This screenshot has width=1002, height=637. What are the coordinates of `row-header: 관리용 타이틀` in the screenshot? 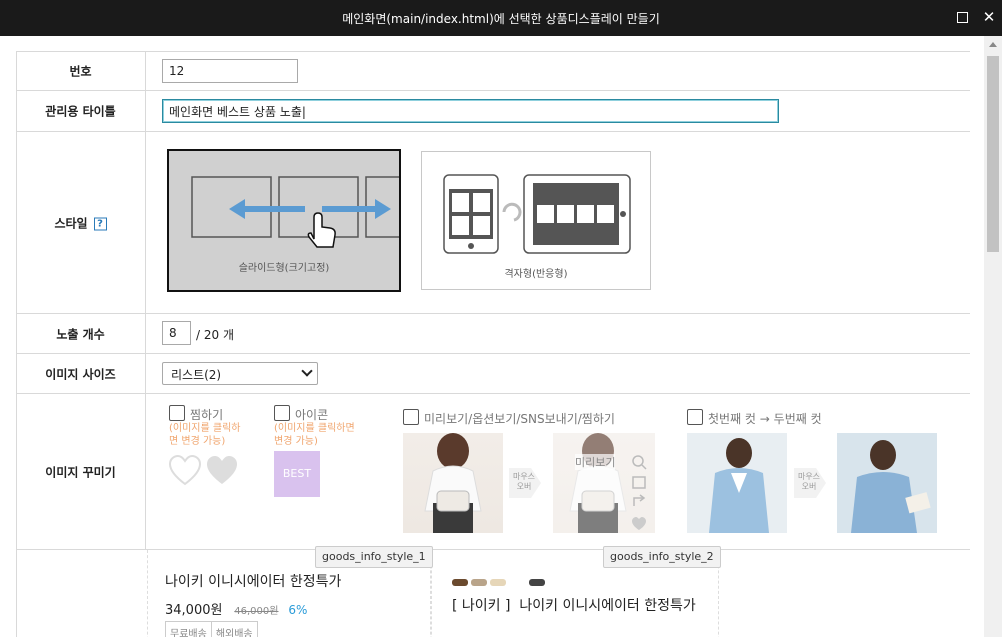 It's located at (81, 111).